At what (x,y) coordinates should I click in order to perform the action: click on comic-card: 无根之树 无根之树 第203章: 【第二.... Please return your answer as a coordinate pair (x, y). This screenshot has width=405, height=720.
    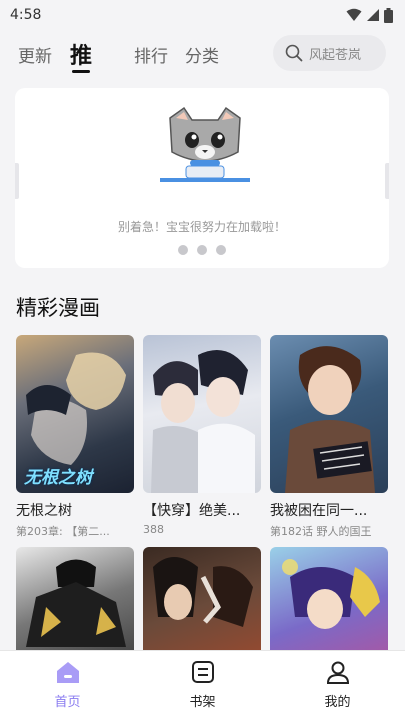
    Looking at the image, I should click on (75, 437).